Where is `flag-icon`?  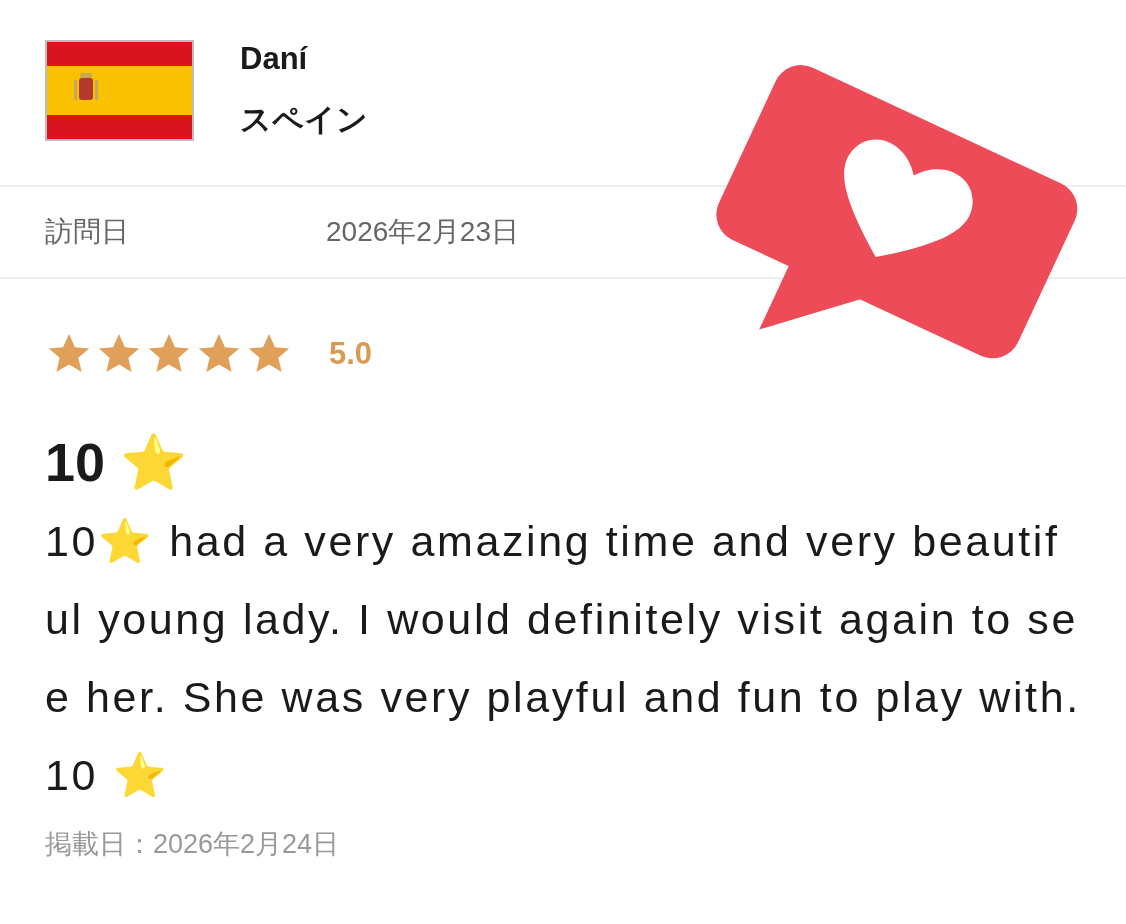
flag-icon is located at coordinates (119, 90).